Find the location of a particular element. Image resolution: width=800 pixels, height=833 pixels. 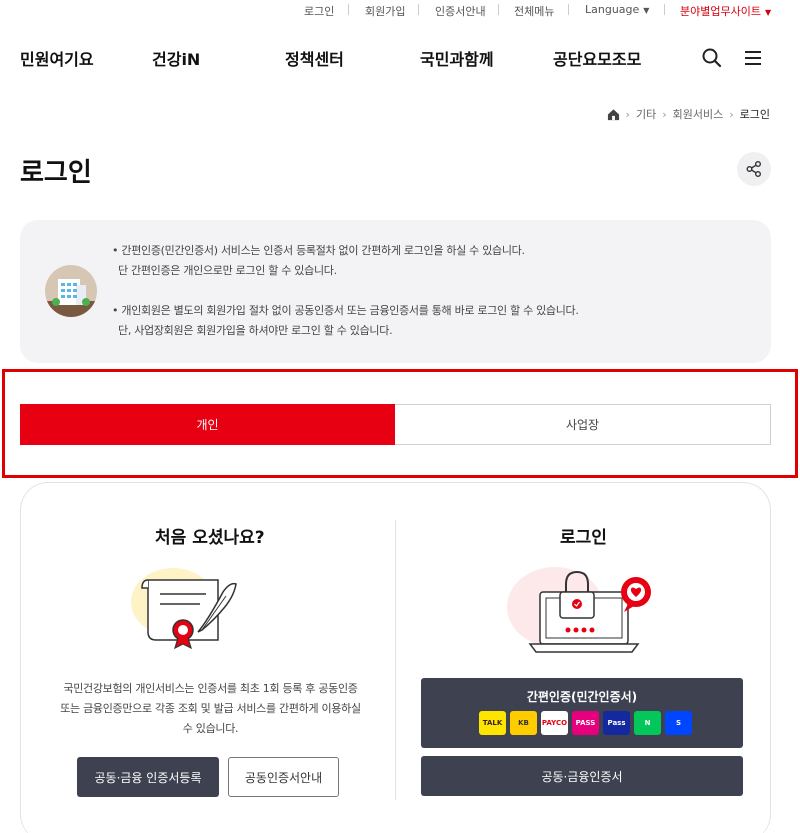

kakao-talk-icon: TALK is located at coordinates (492, 723).